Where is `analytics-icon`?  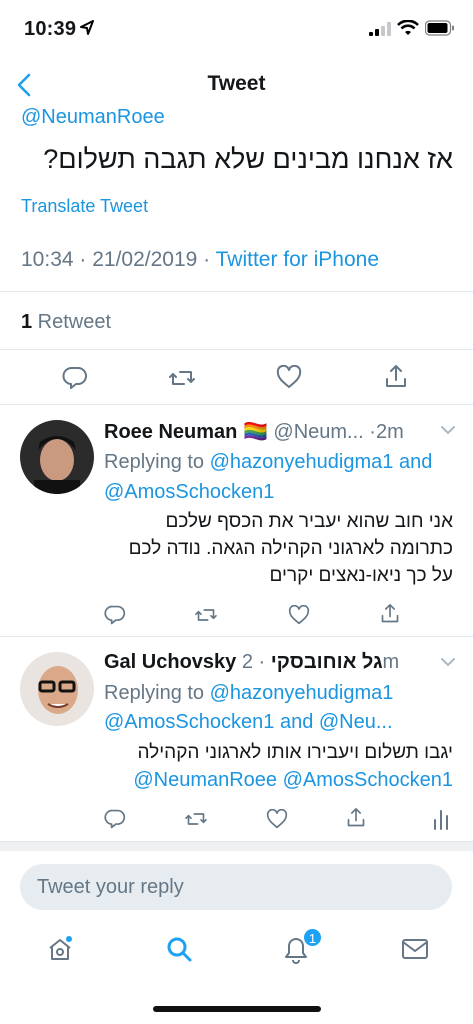
analytics-icon is located at coordinates (441, 819).